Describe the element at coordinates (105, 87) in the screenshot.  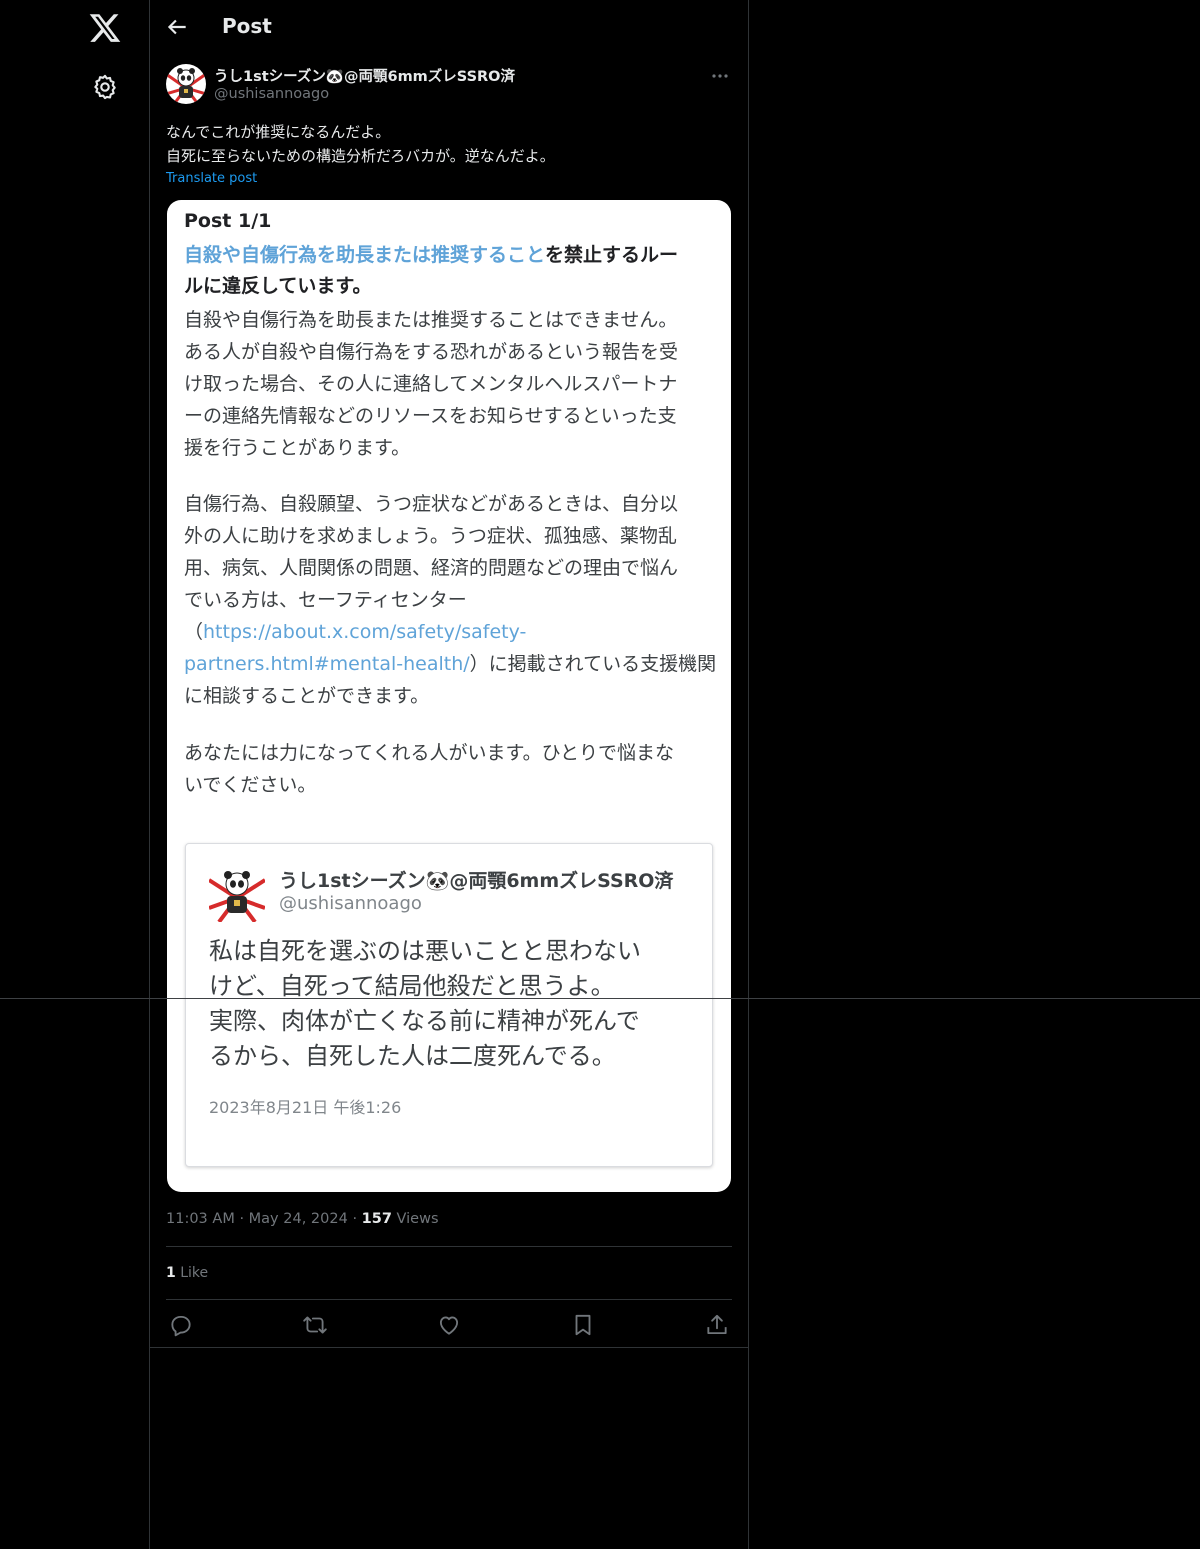
I see `gear-icon` at that location.